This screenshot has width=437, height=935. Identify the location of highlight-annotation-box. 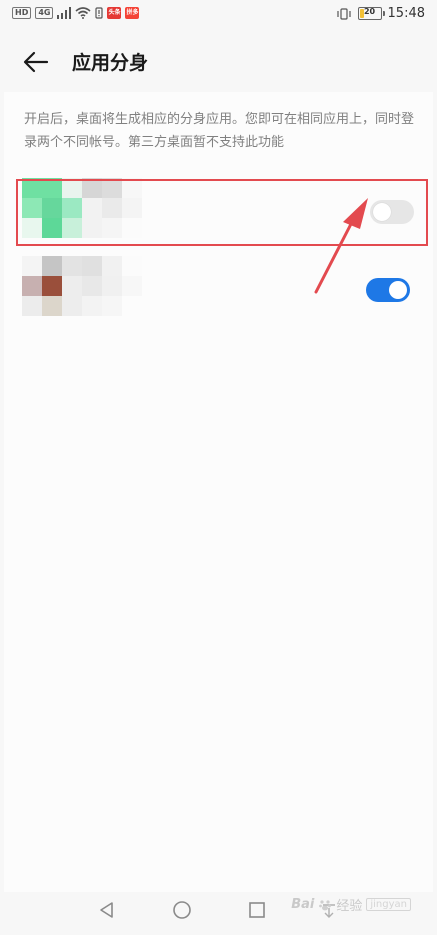
(222, 212).